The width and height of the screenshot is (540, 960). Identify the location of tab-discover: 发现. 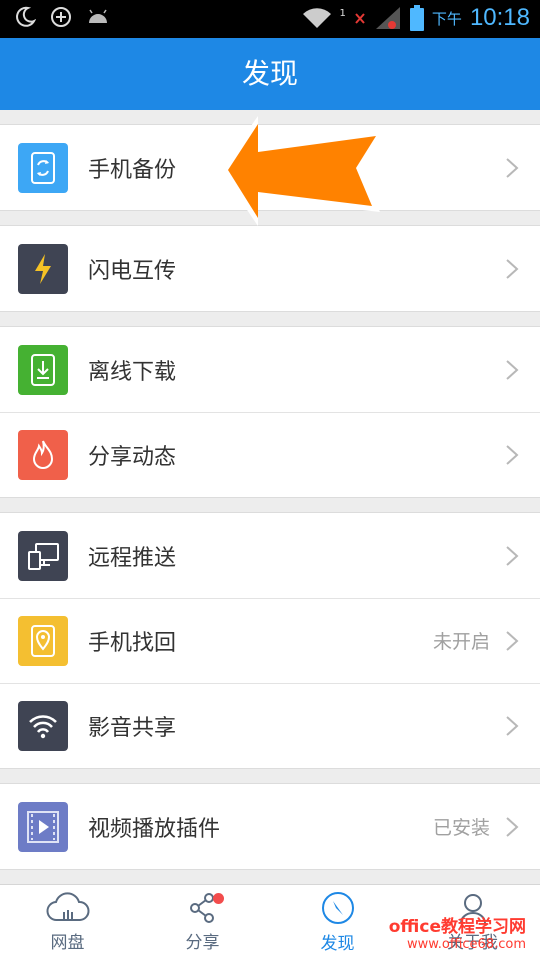
(337, 922).